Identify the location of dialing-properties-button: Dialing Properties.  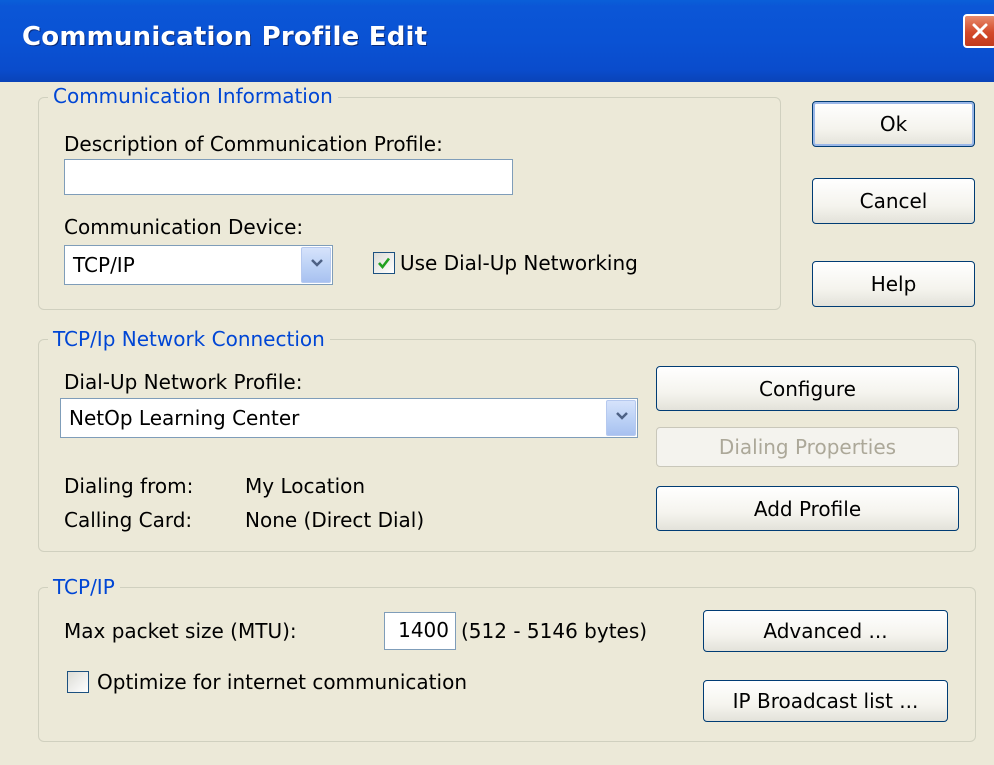
(807, 447).